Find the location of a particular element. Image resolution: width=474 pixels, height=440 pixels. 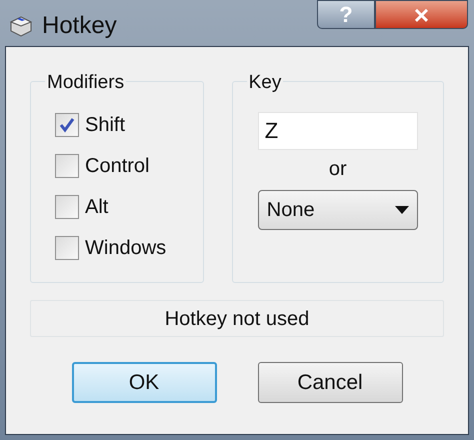

window-title: Hotkey is located at coordinates (79, 26).